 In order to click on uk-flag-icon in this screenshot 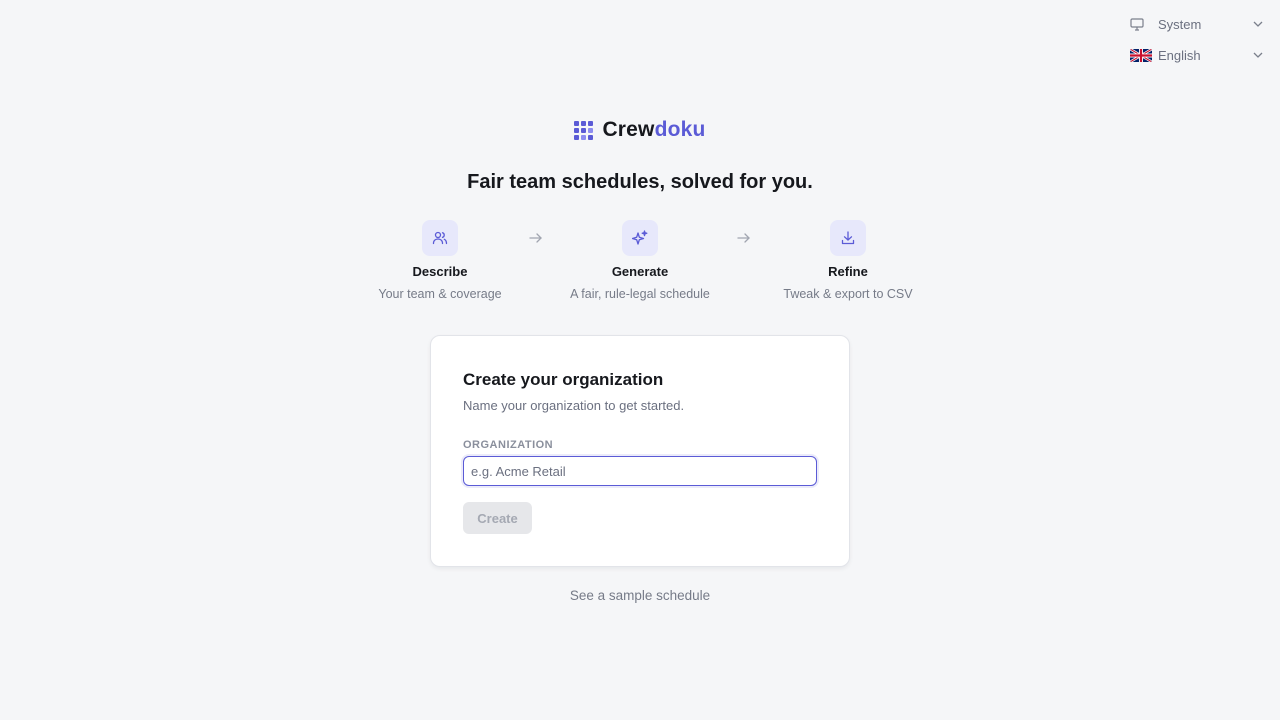, I will do `click(1141, 55)`.